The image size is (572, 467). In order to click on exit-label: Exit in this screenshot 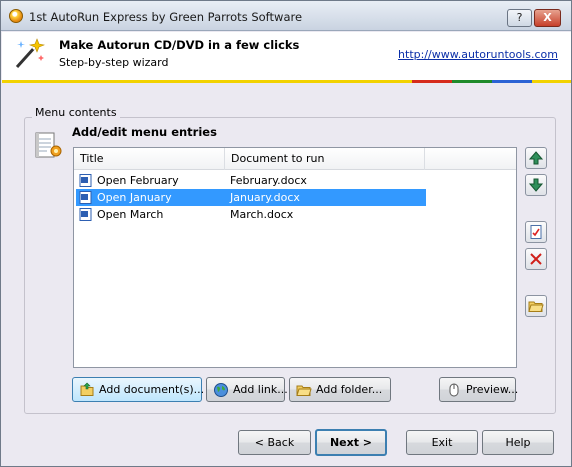, I will do `click(442, 442)`.